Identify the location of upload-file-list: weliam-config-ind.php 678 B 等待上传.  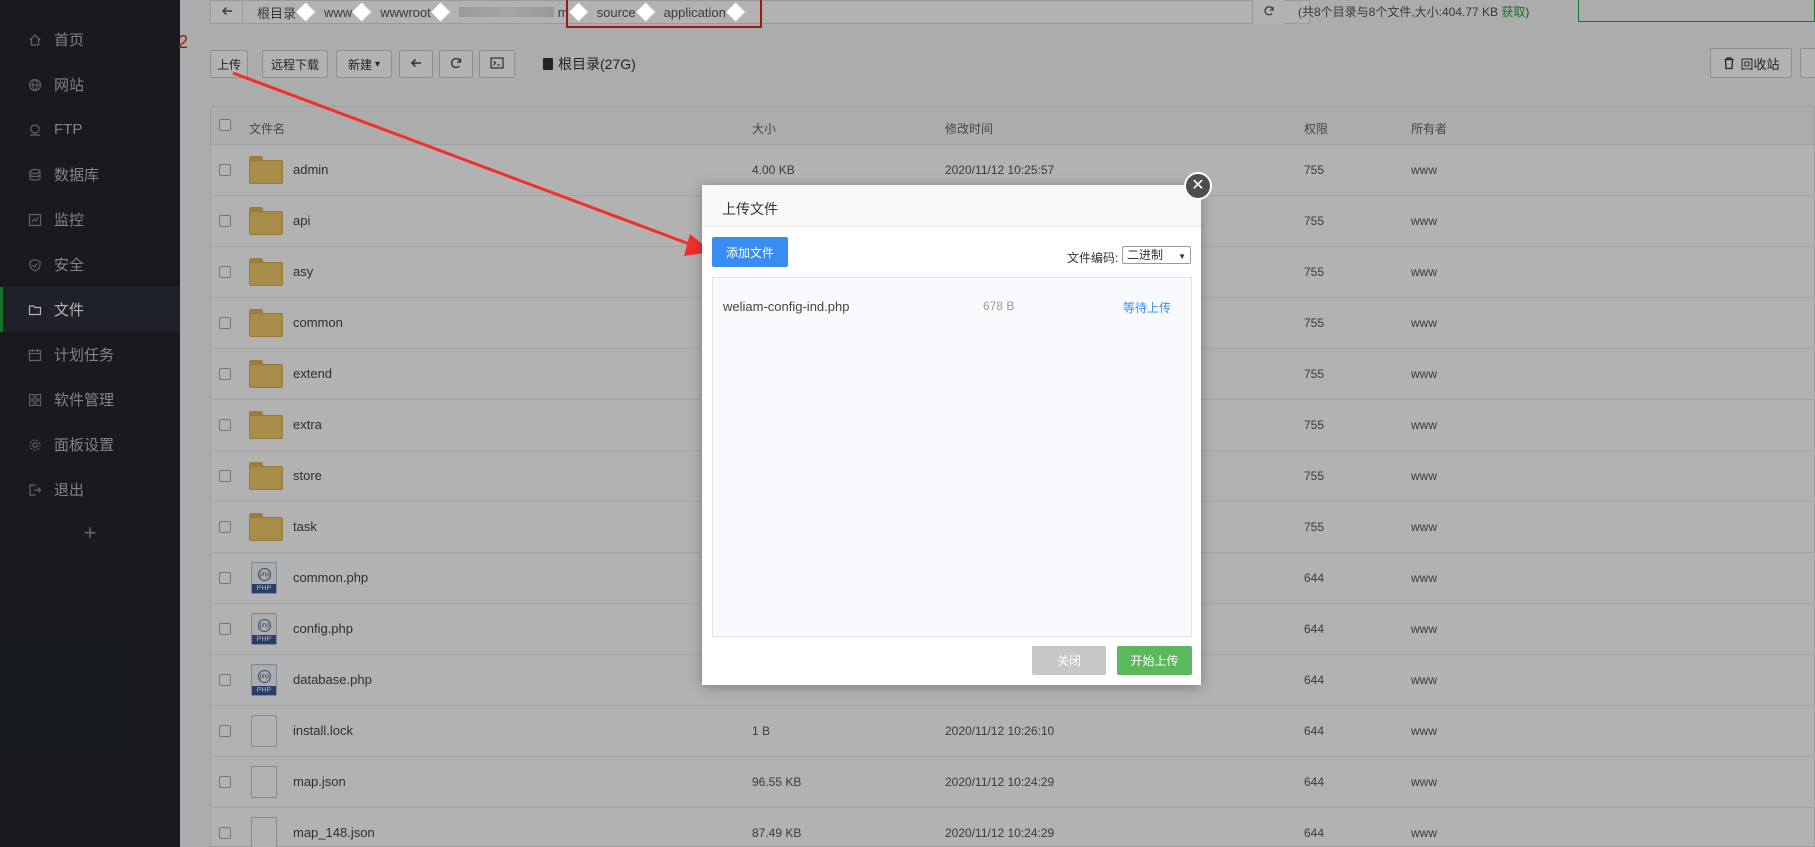
(952, 457).